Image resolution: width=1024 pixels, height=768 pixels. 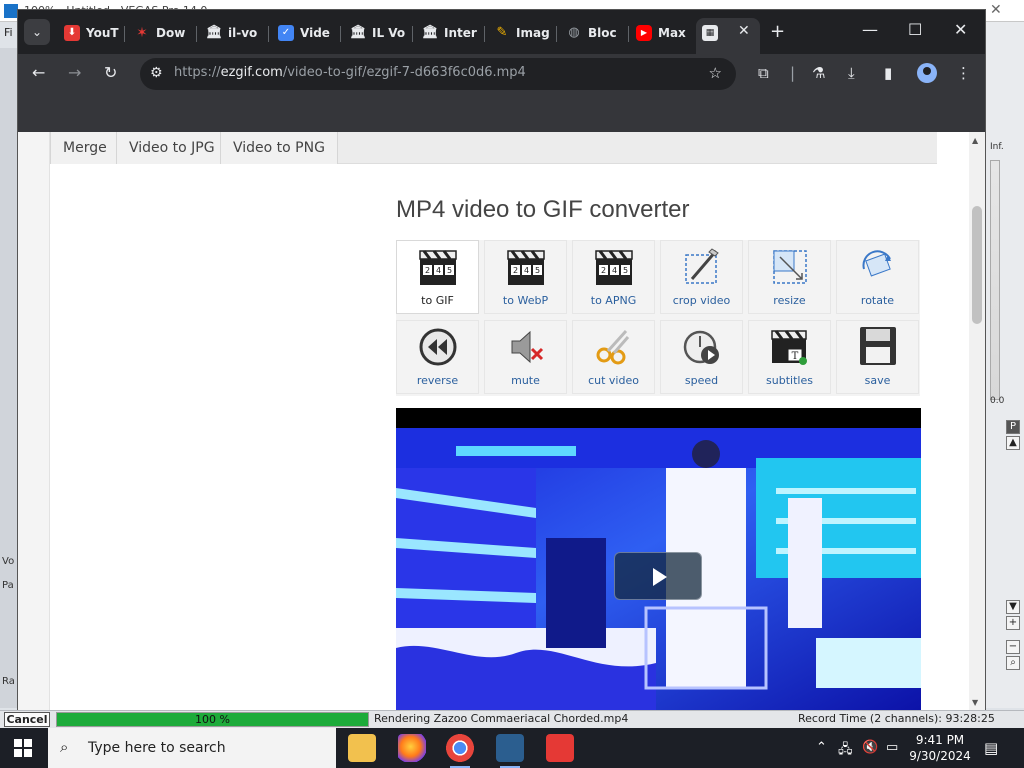 What do you see at coordinates (279, 148) in the screenshot?
I see `subnav-video-to-png: Video to PNG` at bounding box center [279, 148].